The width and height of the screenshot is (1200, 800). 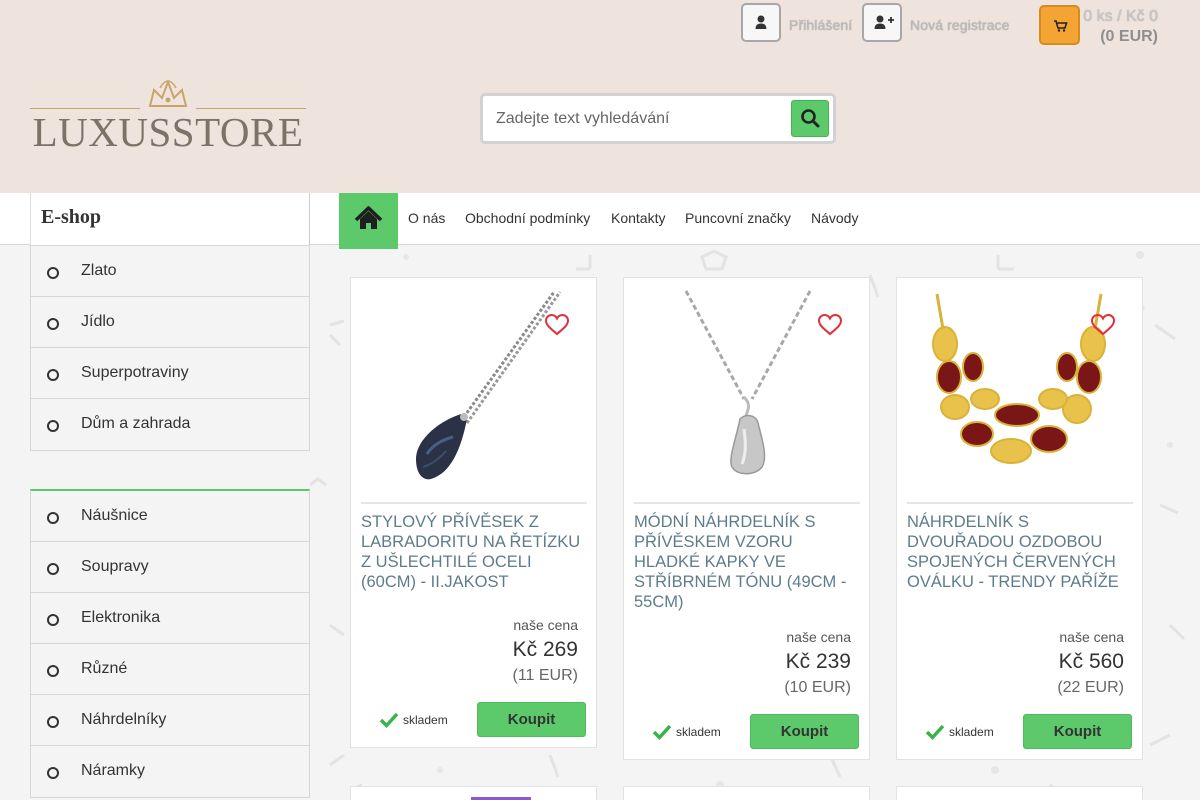 What do you see at coordinates (124, 719) in the screenshot?
I see `sidebar-item-label: Náhrdelníky` at bounding box center [124, 719].